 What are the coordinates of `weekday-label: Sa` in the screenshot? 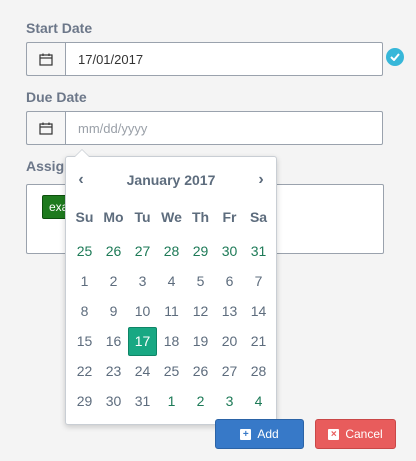 It's located at (258, 217).